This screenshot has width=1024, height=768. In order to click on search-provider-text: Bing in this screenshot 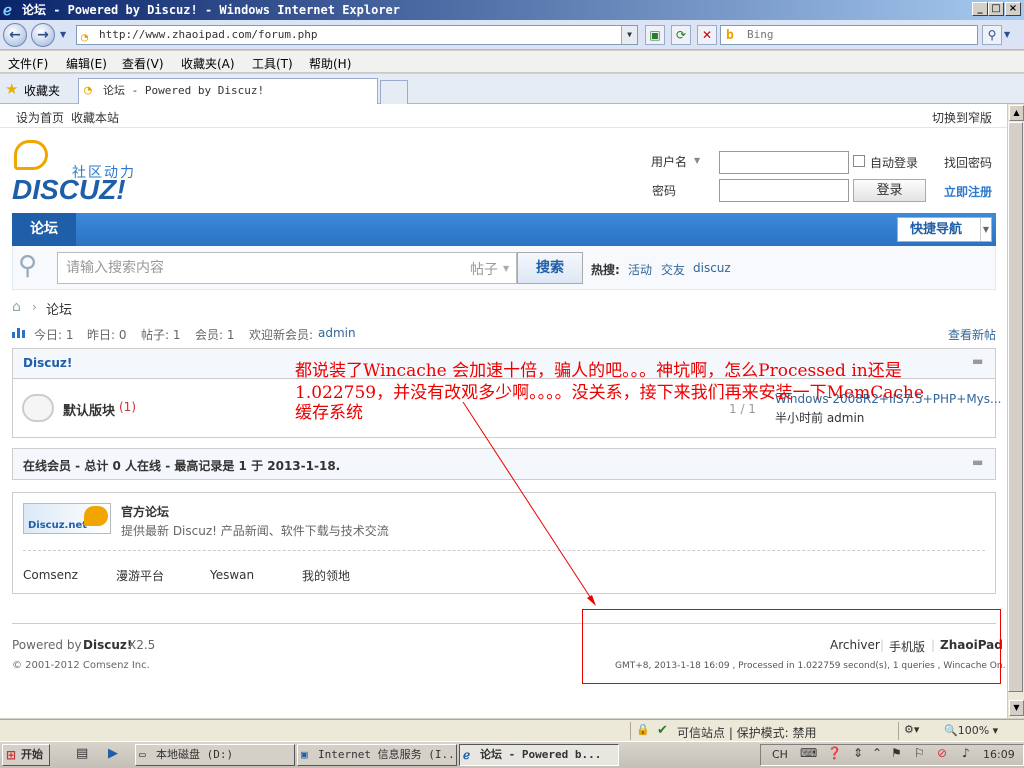, I will do `click(760, 34)`.